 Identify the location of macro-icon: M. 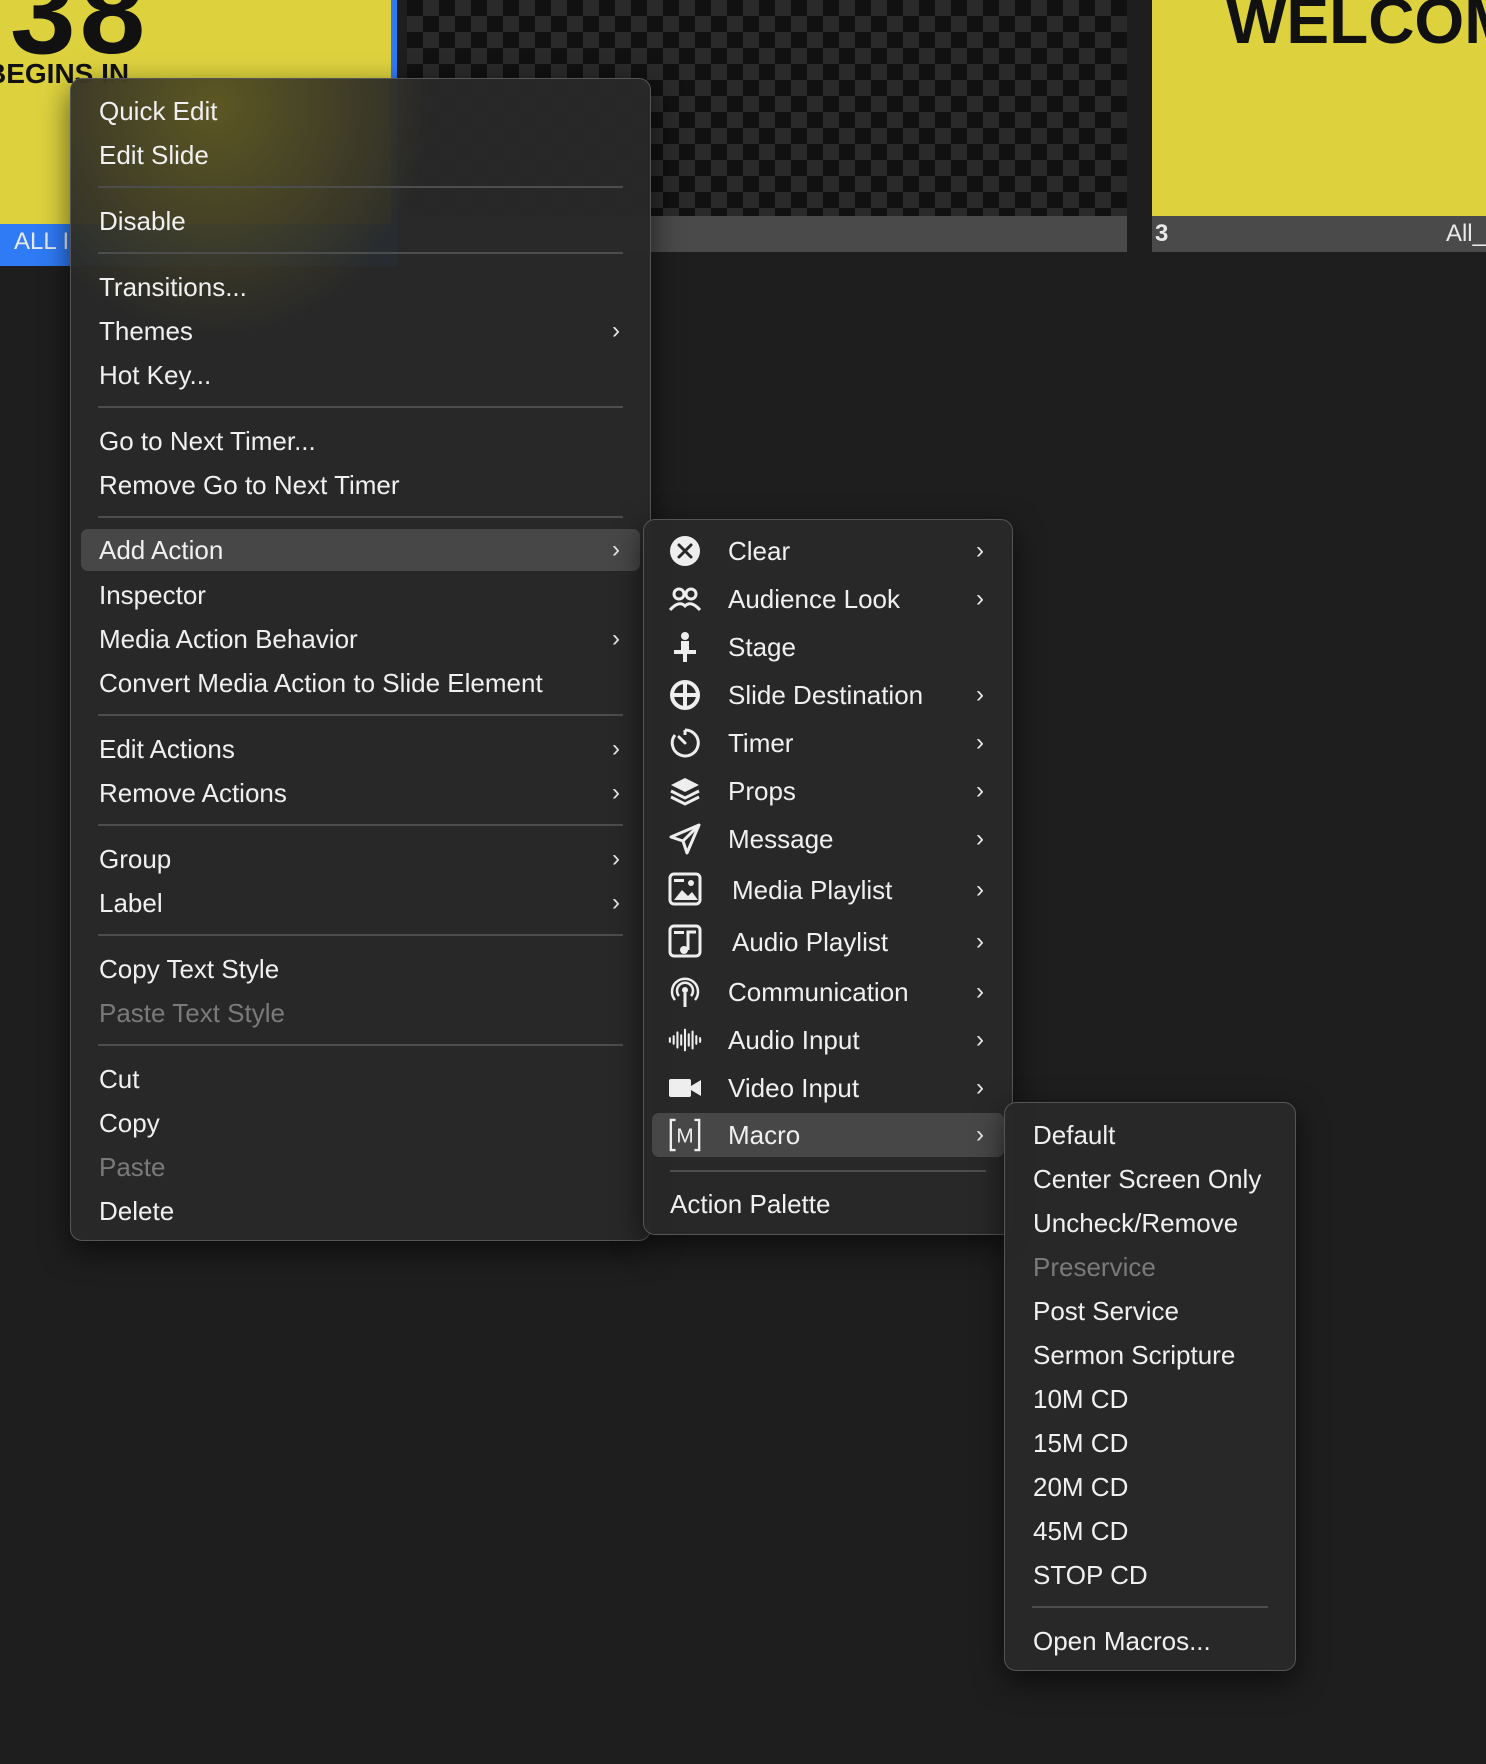
(685, 1135).